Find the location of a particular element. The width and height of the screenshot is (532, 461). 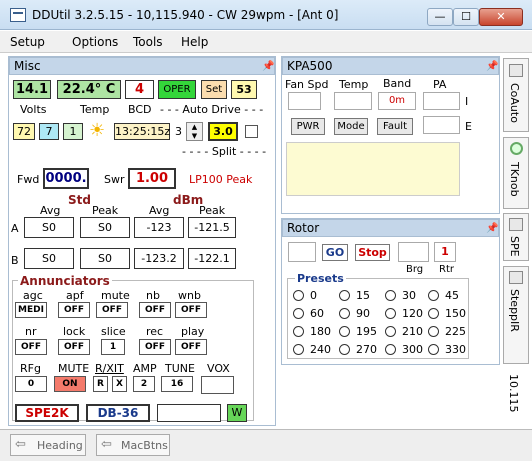

slice-button: 1 is located at coordinates (113, 347).